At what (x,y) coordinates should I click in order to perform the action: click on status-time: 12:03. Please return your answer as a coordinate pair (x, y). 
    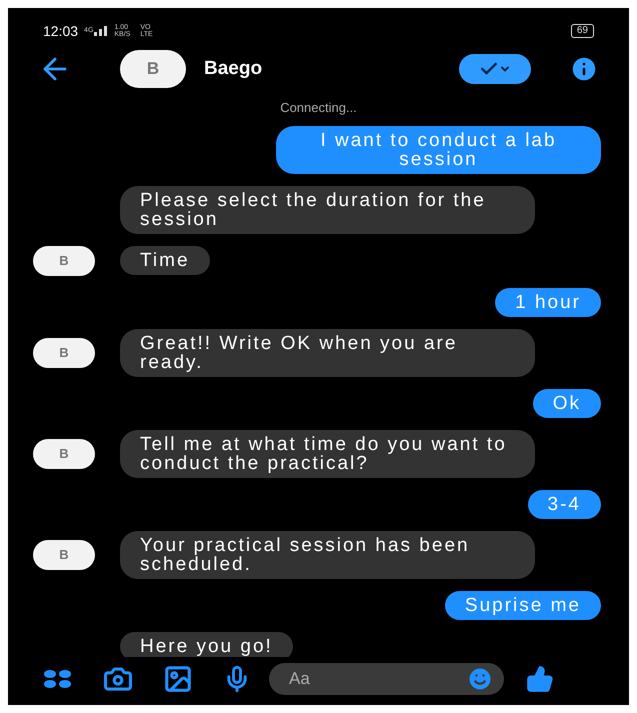
    Looking at the image, I should click on (60, 31).